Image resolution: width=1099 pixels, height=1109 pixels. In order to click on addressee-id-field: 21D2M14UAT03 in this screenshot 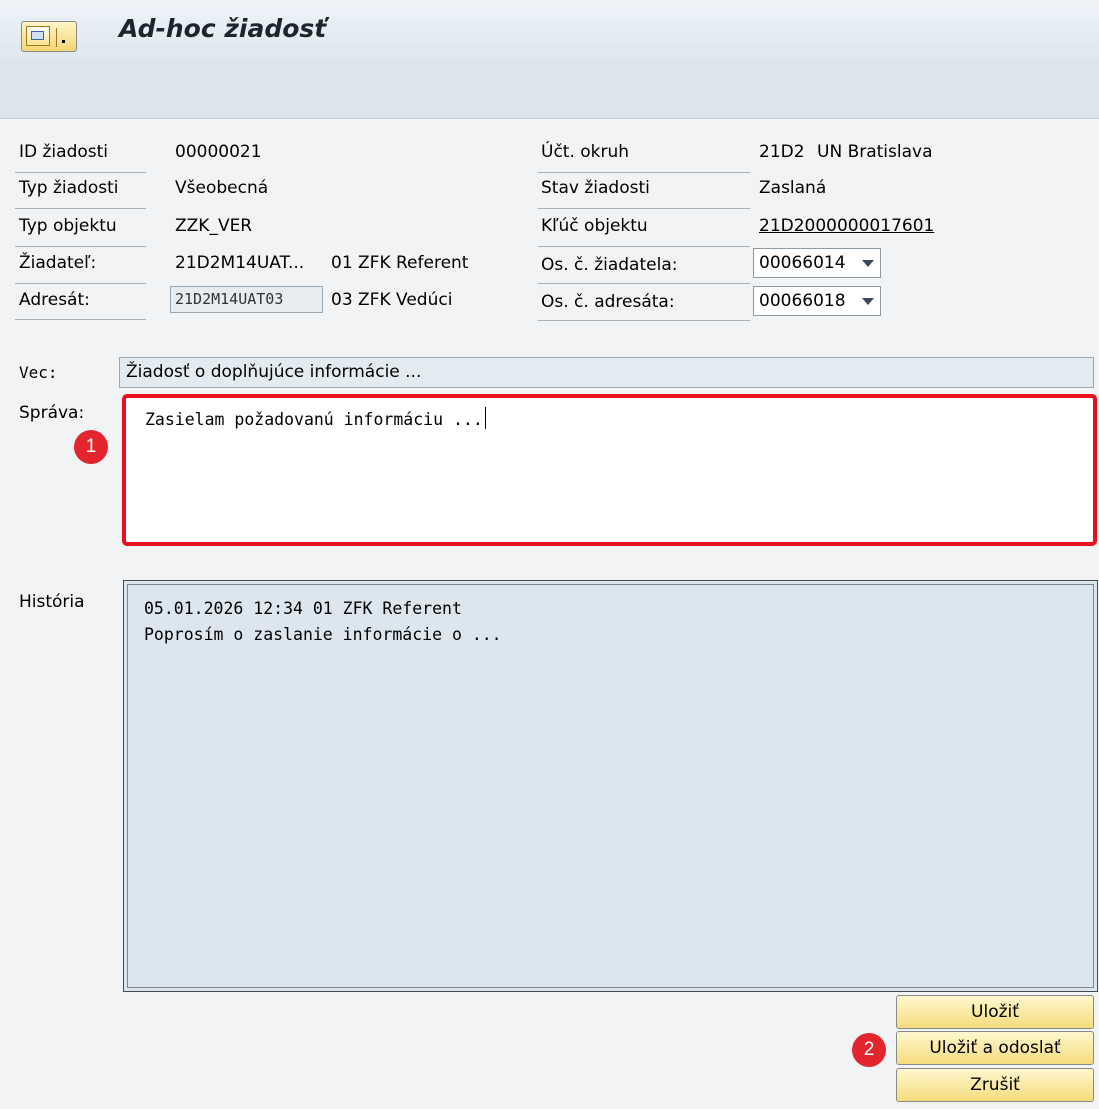, I will do `click(246, 299)`.